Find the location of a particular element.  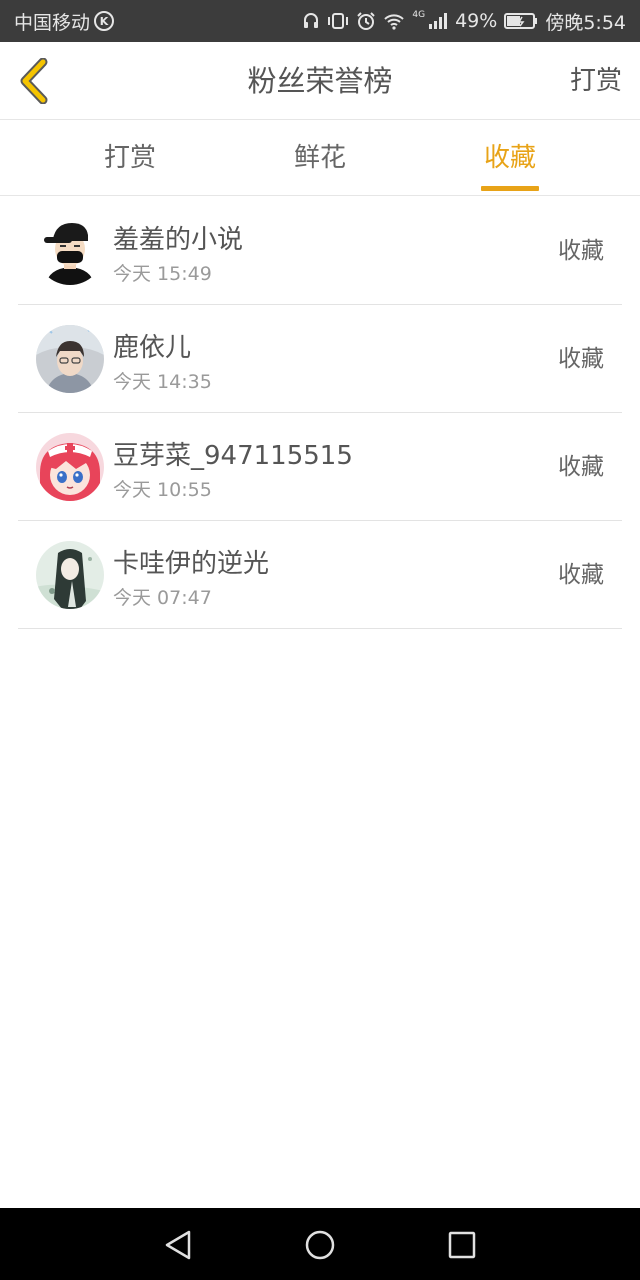

tab-bar: 打赏 鲜花 收藏 is located at coordinates (320, 158).